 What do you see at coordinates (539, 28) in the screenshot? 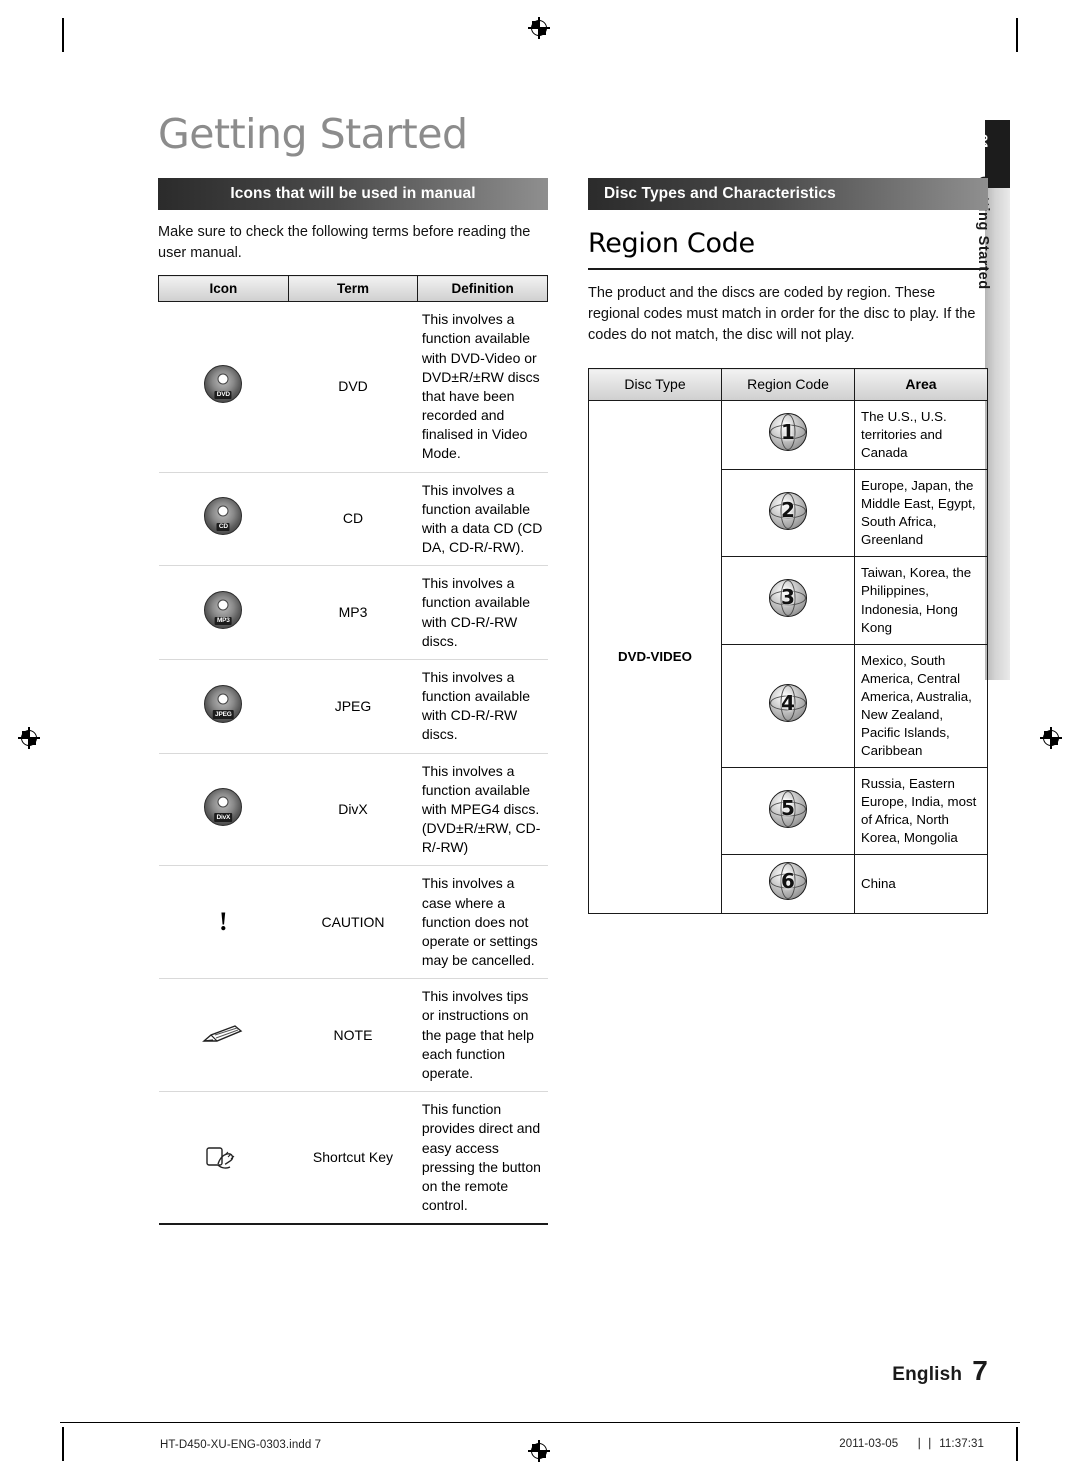
I see `registration-mark-top` at bounding box center [539, 28].